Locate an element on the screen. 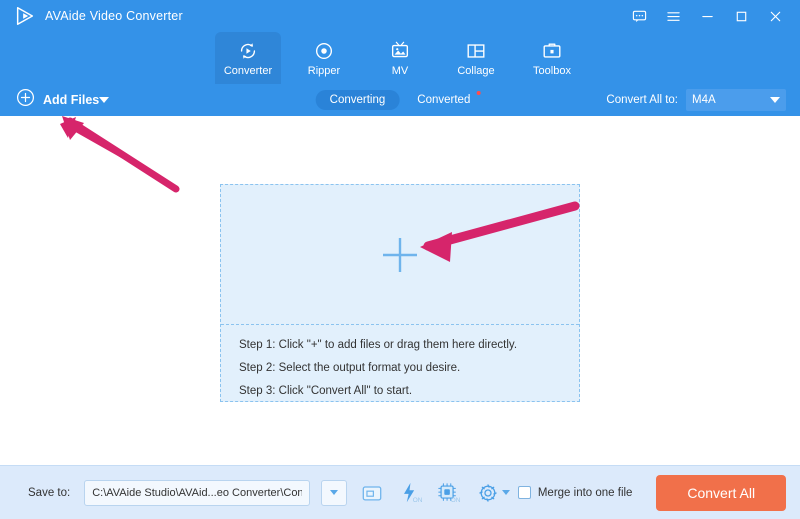  segment-converting-label: Converting is located at coordinates (357, 100).